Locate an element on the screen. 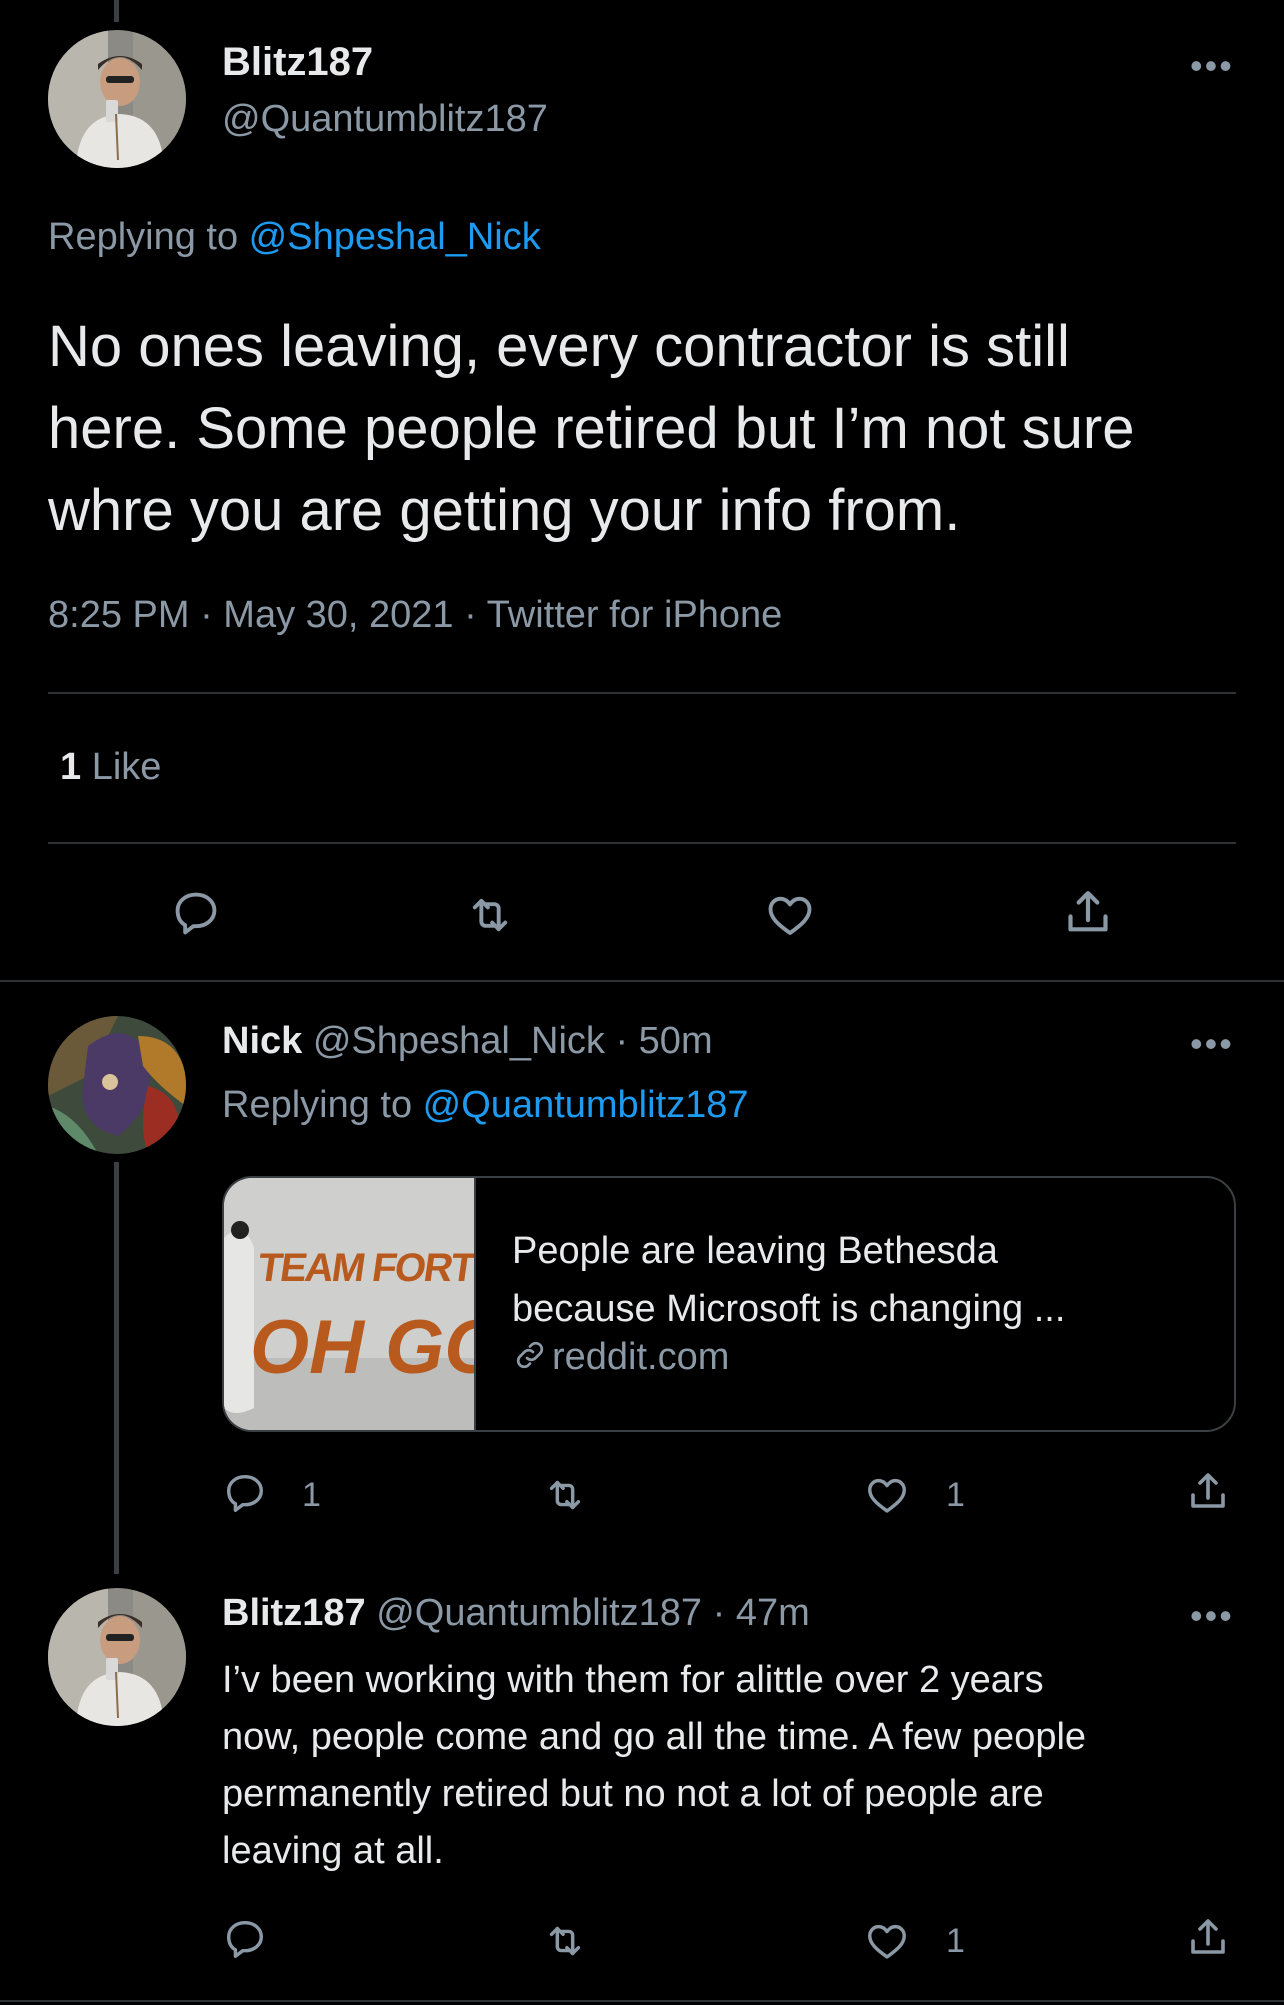 The width and height of the screenshot is (1284, 2005). display-name: Nick is located at coordinates (262, 1041).